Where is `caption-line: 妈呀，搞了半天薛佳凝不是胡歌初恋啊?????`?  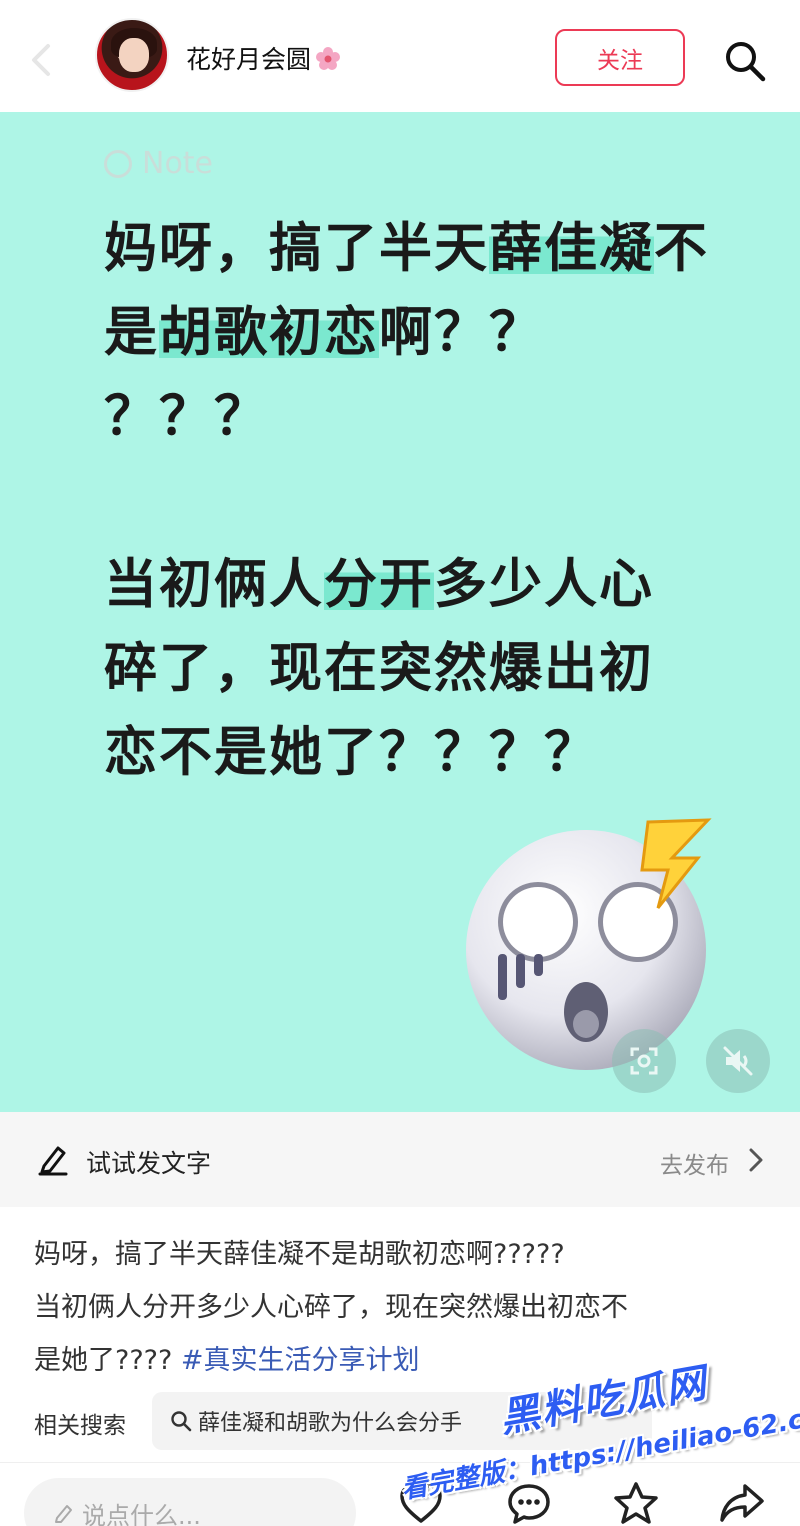
caption-line: 妈呀，搞了半天薛佳凝不是胡歌初恋啊????? is located at coordinates (299, 1254).